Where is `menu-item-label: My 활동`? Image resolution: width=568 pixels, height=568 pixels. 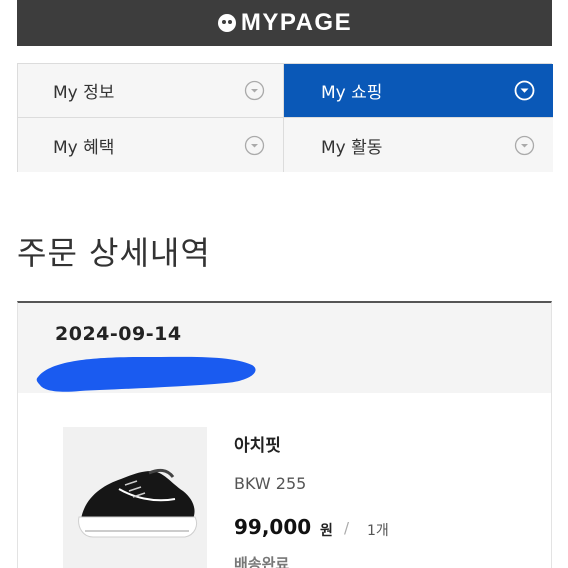 menu-item-label: My 활동 is located at coordinates (352, 147).